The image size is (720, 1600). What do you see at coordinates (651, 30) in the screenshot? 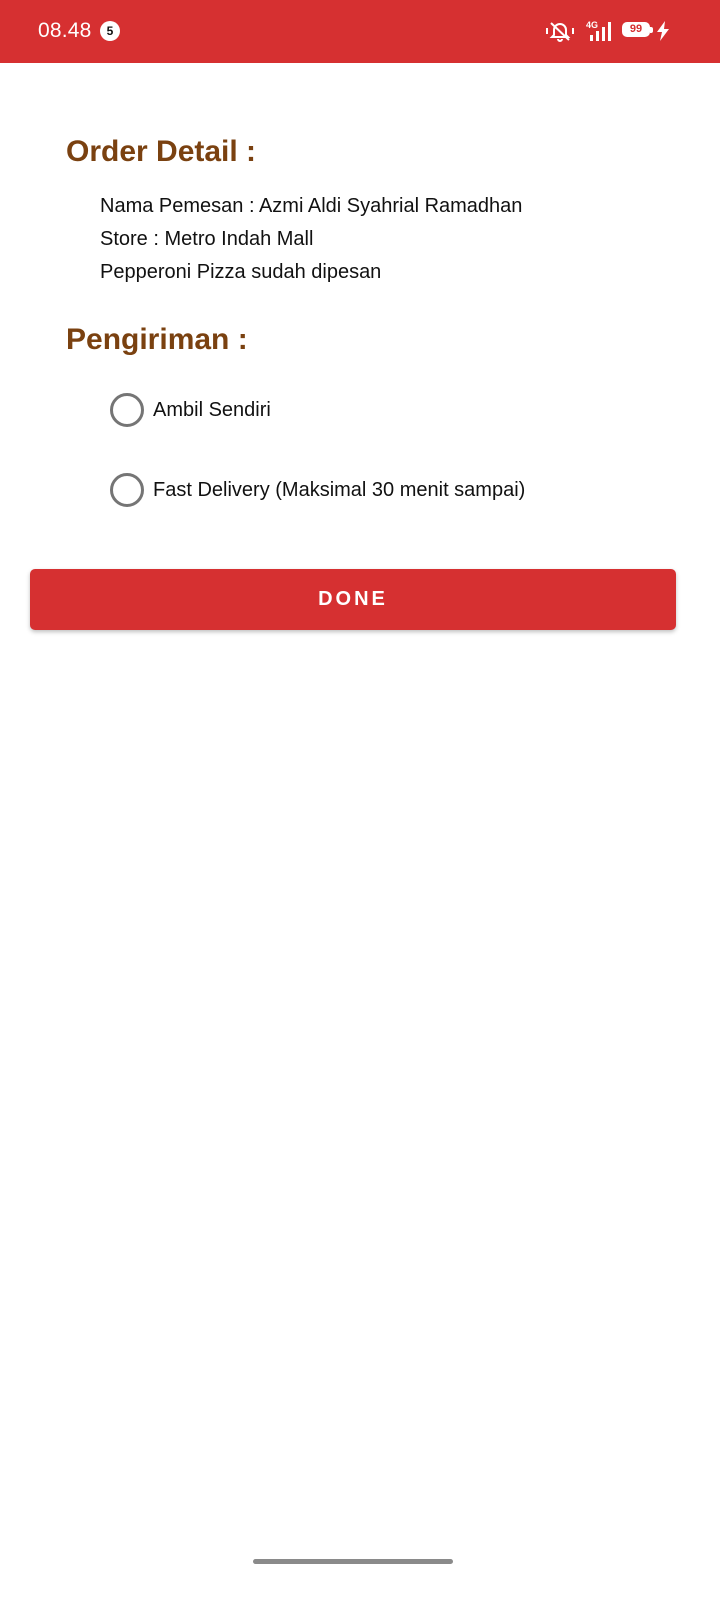
I see `battery-tip` at bounding box center [651, 30].